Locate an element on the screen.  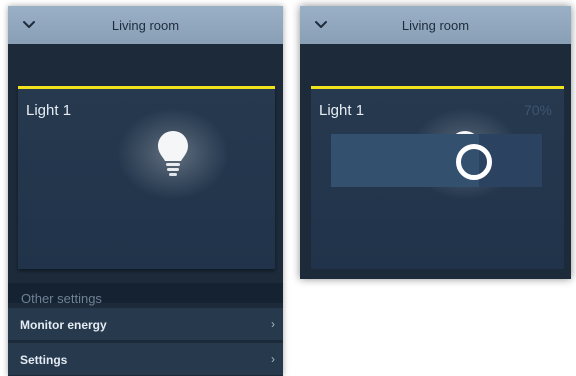
other-settings-heading: Other settings is located at coordinates (61, 298).